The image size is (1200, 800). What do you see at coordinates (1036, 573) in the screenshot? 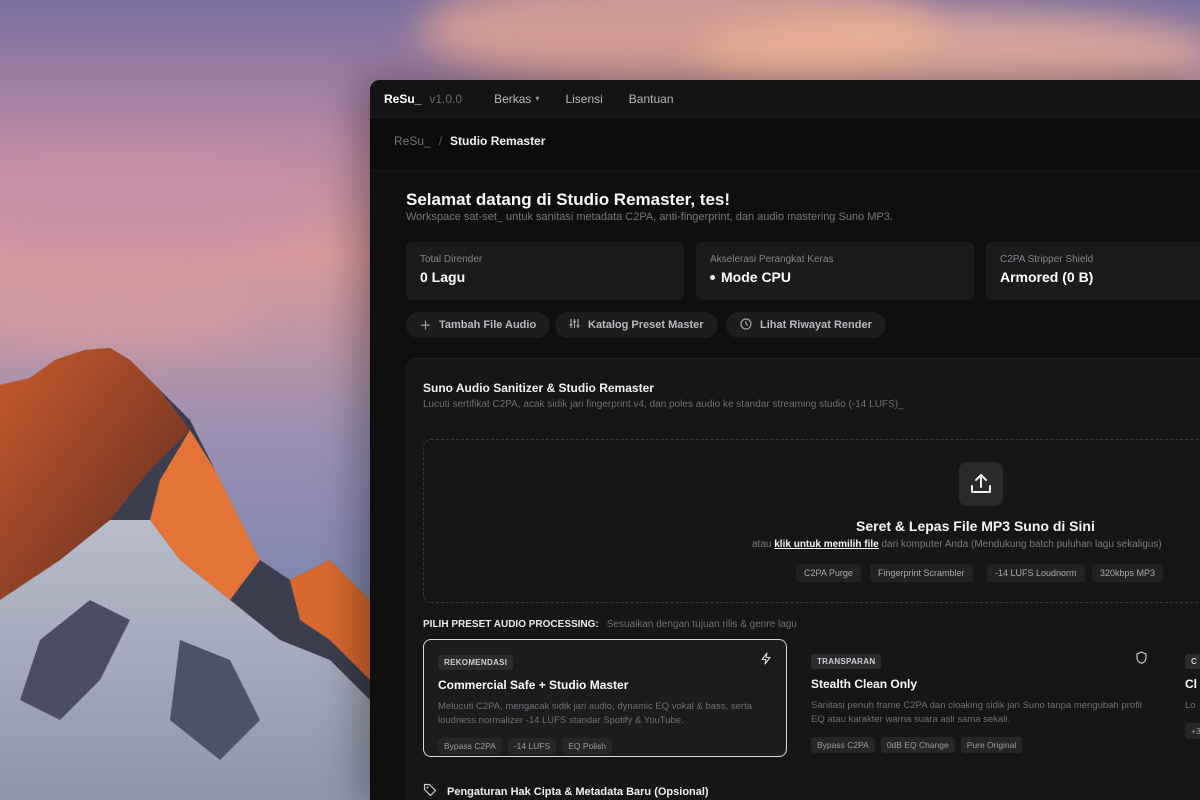
I see `feature-chip: -14 LUFS Loudnorm` at bounding box center [1036, 573].